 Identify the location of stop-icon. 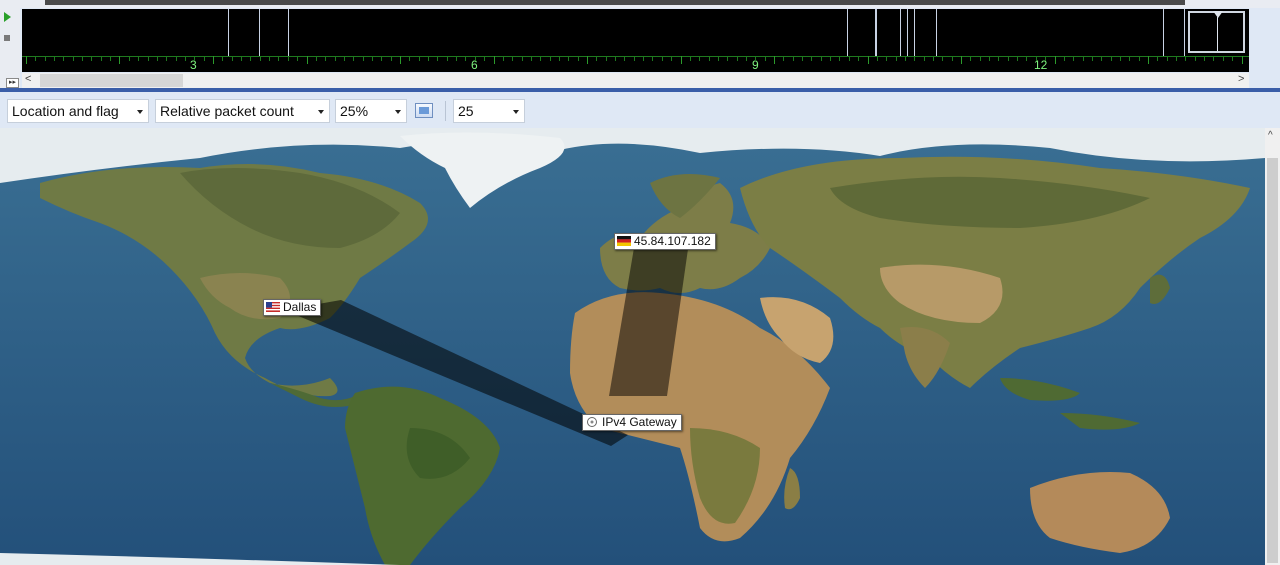
(7, 38).